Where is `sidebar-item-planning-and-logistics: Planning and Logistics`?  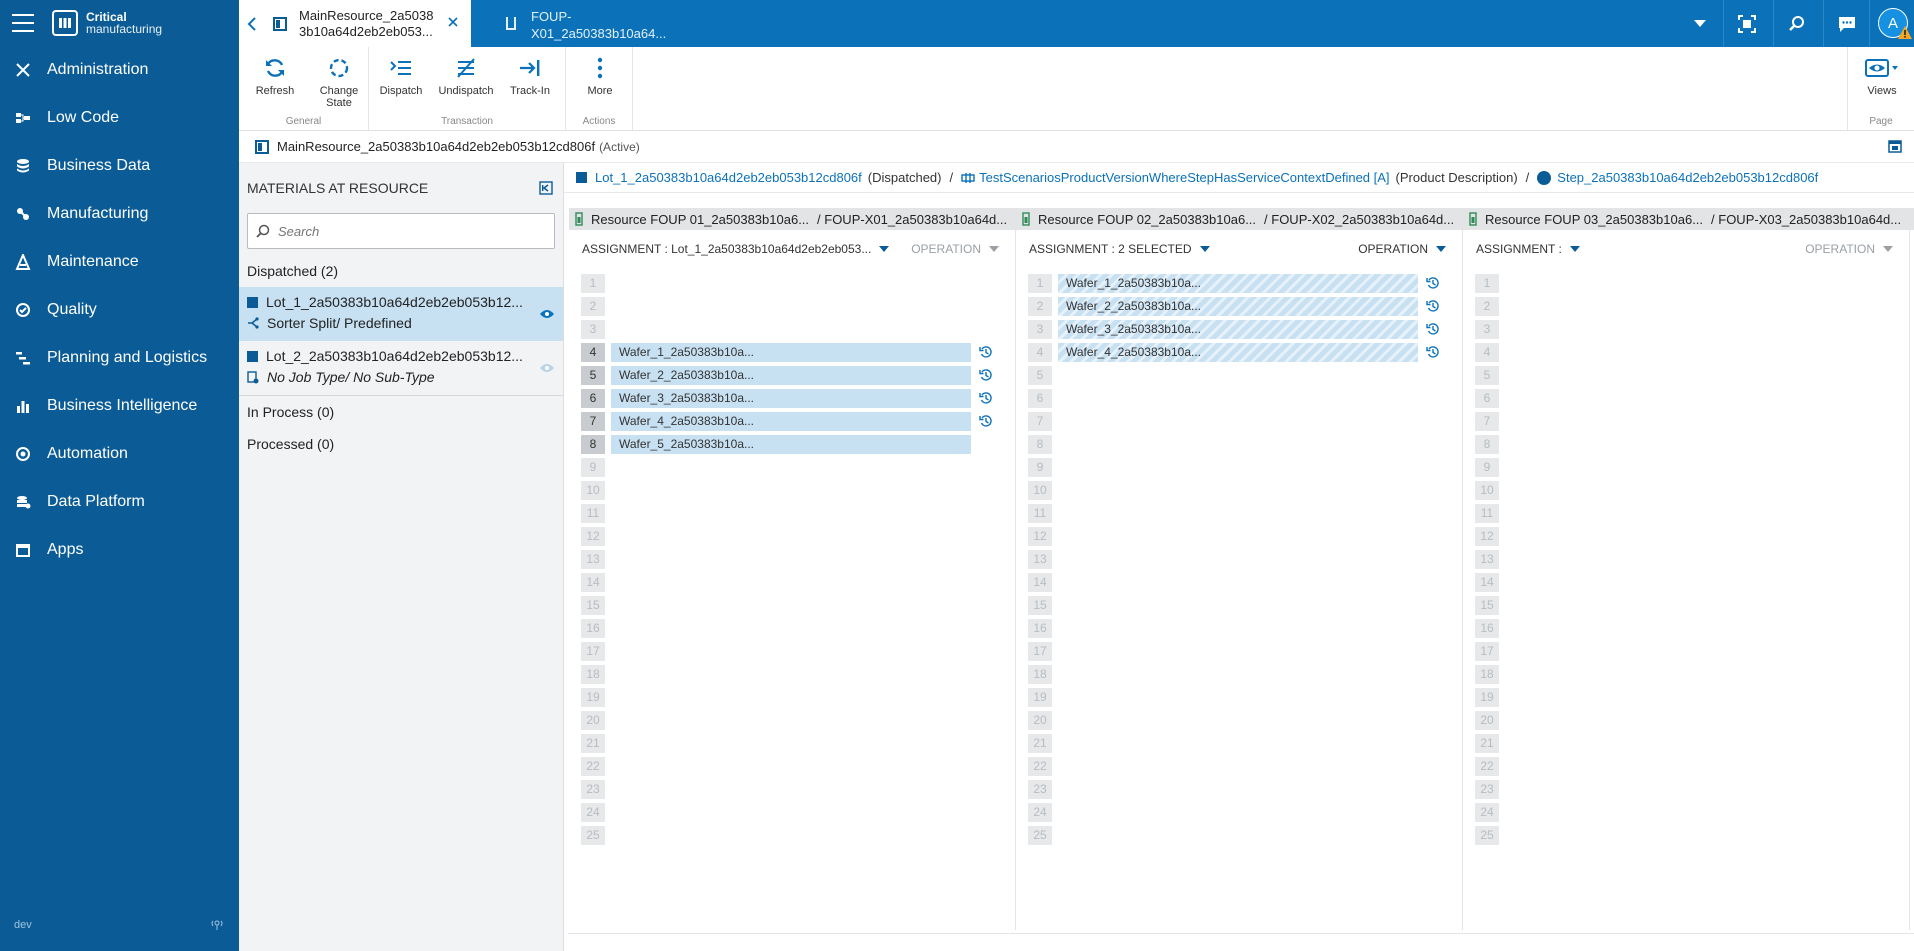
sidebar-item-planning-and-logistics: Planning and Logistics is located at coordinates (119, 358).